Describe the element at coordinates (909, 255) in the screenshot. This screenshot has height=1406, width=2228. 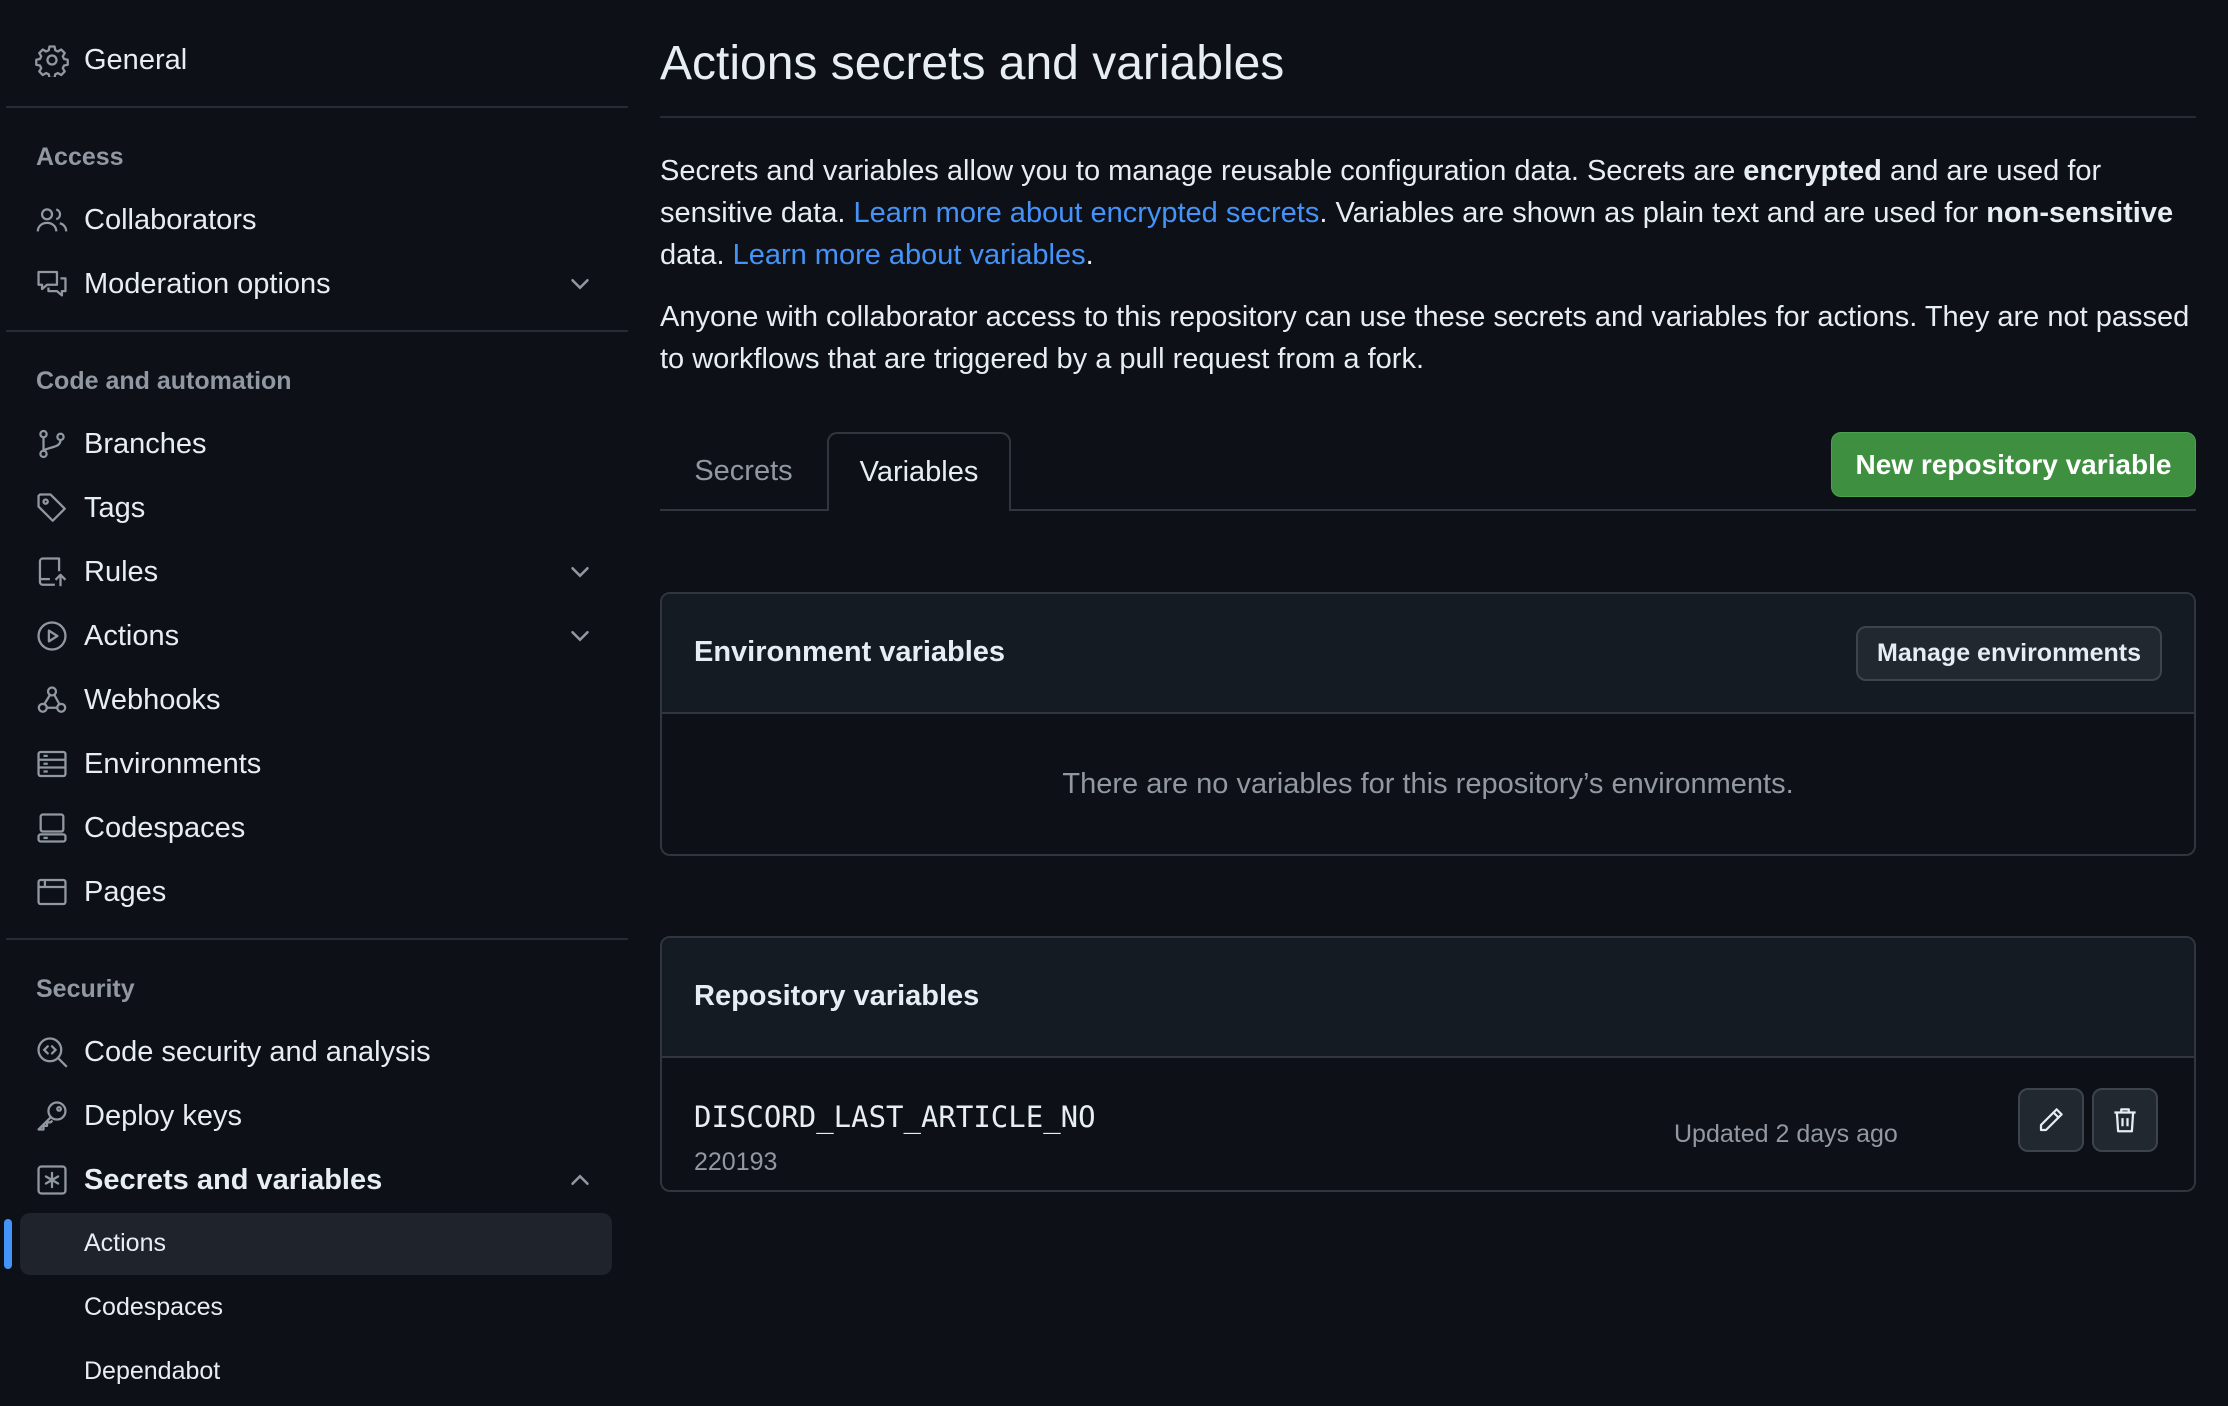
I see `learn-more-variables-link: Learn more about variables` at that location.